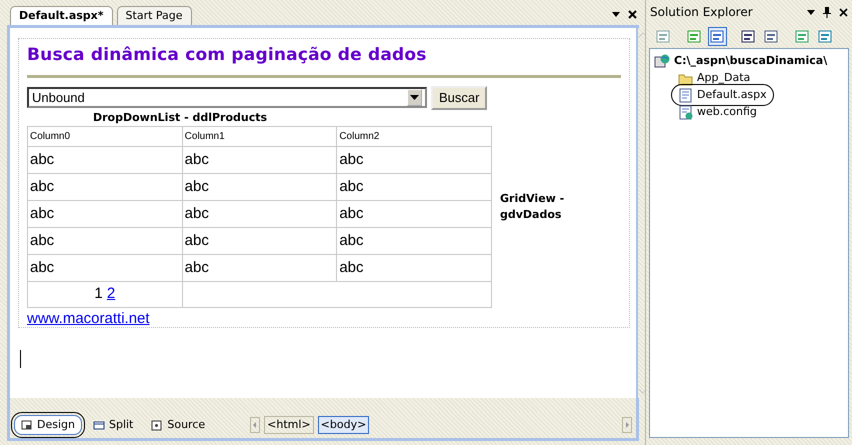  Describe the element at coordinates (662, 61) in the screenshot. I see `web-project-icon` at that location.